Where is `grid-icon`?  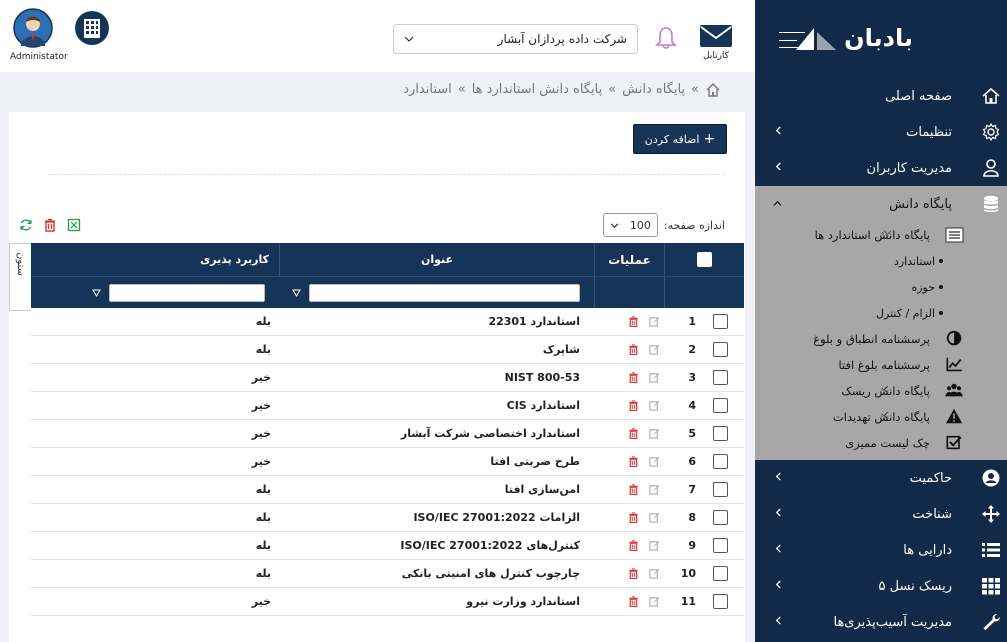 grid-icon is located at coordinates (991, 586).